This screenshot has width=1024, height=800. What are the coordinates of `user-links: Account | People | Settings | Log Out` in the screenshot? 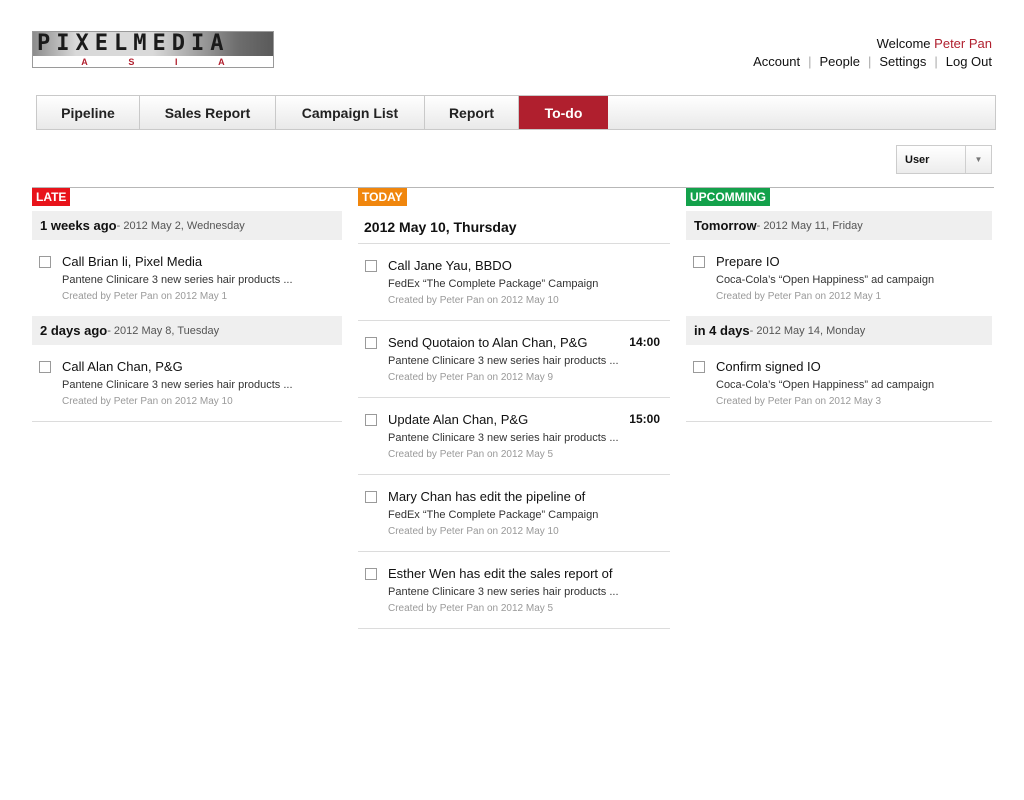 It's located at (872, 61).